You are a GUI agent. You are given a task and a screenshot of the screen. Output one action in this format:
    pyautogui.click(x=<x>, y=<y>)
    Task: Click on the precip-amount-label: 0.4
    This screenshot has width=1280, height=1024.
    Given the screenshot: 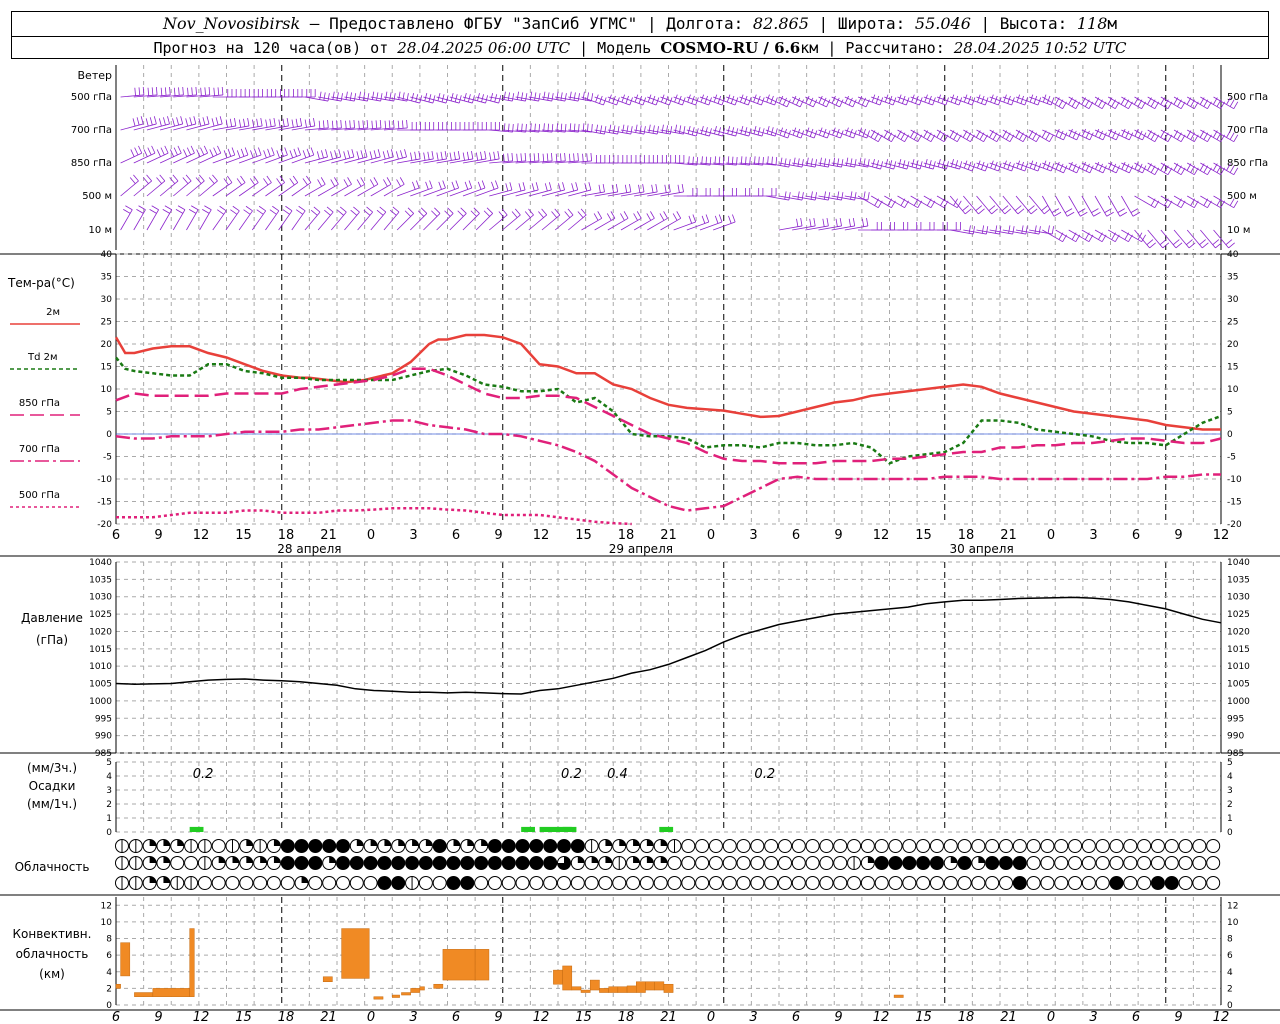 What is the action you would take?
    pyautogui.click(x=617, y=774)
    